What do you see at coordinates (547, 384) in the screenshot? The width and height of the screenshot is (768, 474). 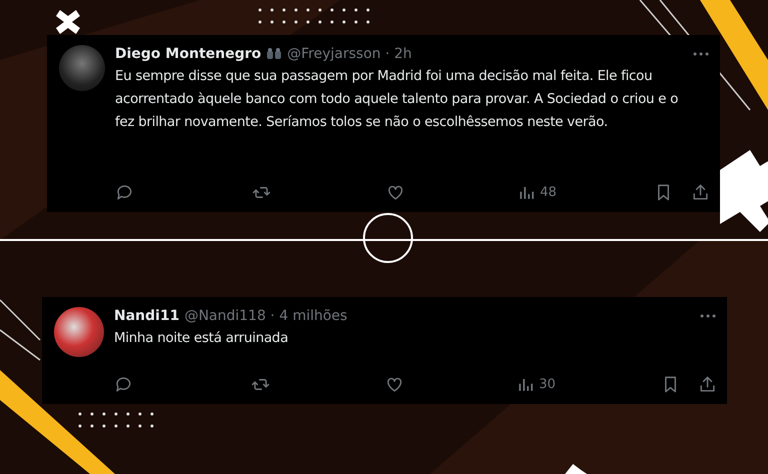 I see `view-count: 30` at bounding box center [547, 384].